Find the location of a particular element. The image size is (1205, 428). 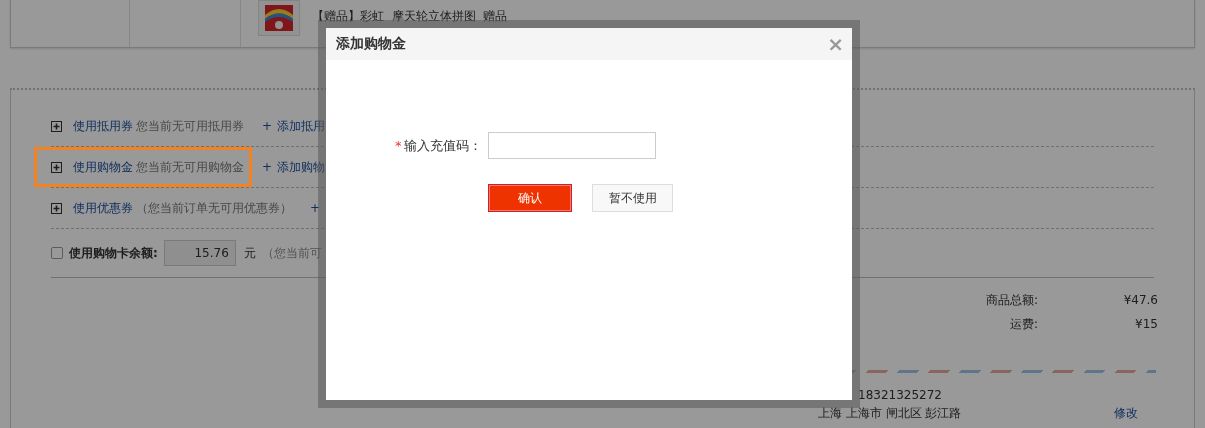

address-text: 上海 上海市 闸北区 彭江路 is located at coordinates (890, 413).